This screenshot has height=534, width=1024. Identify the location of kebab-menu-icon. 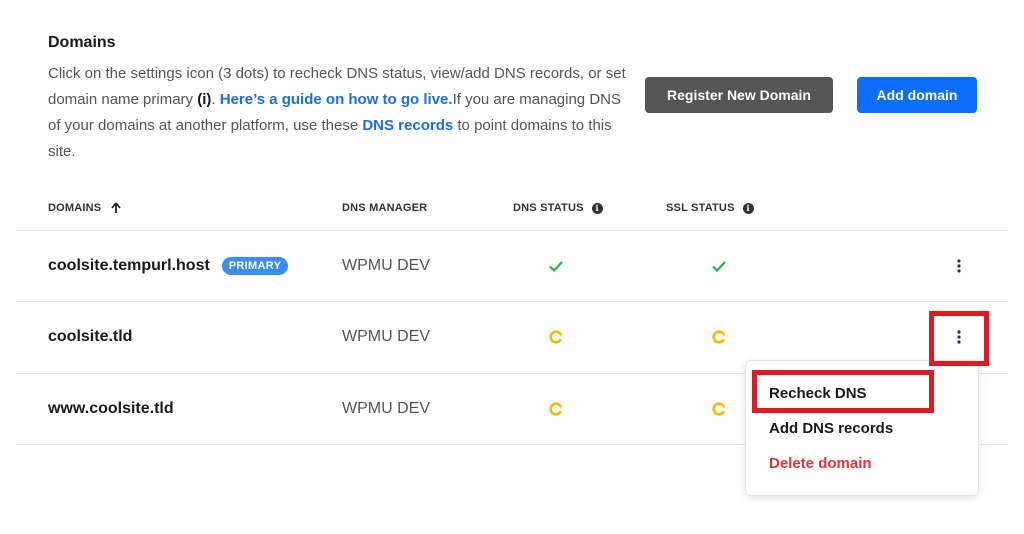
(959, 266).